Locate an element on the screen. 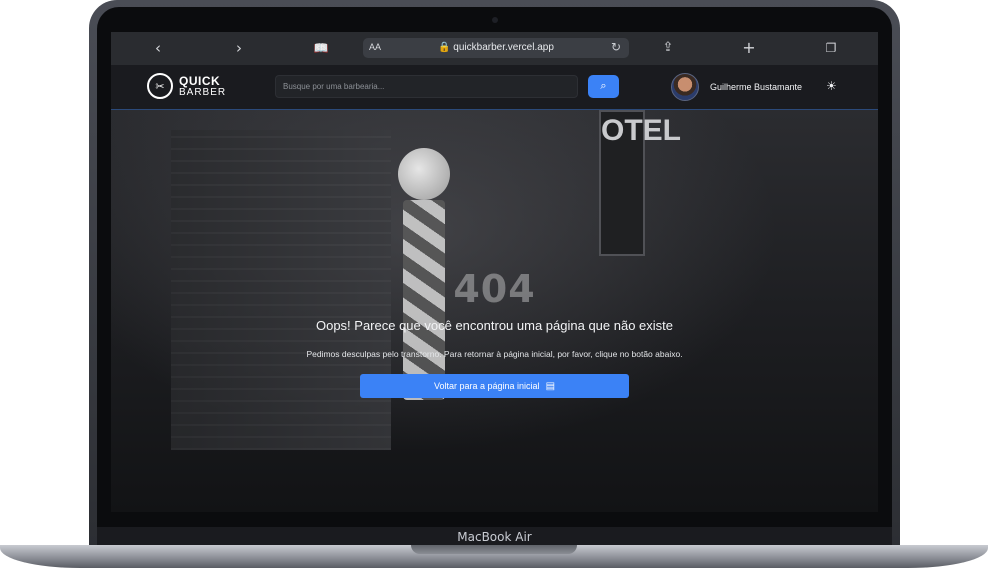  book-icon: 📖 is located at coordinates (321, 48).